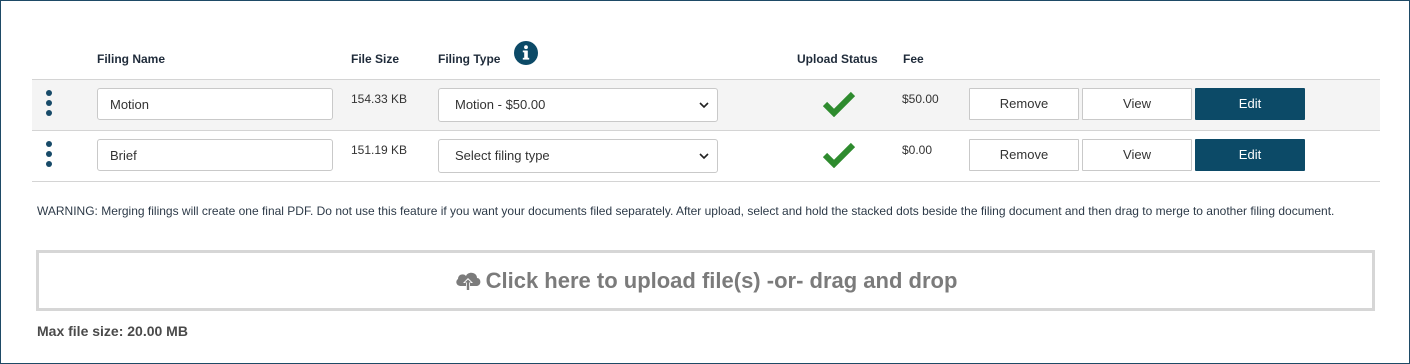 The height and width of the screenshot is (364, 1410). I want to click on file-size: 151.19 KB, so click(379, 150).